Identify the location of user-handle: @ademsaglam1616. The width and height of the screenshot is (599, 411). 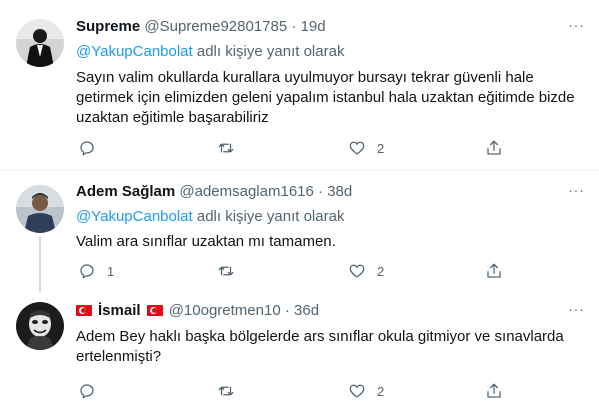
(246, 191).